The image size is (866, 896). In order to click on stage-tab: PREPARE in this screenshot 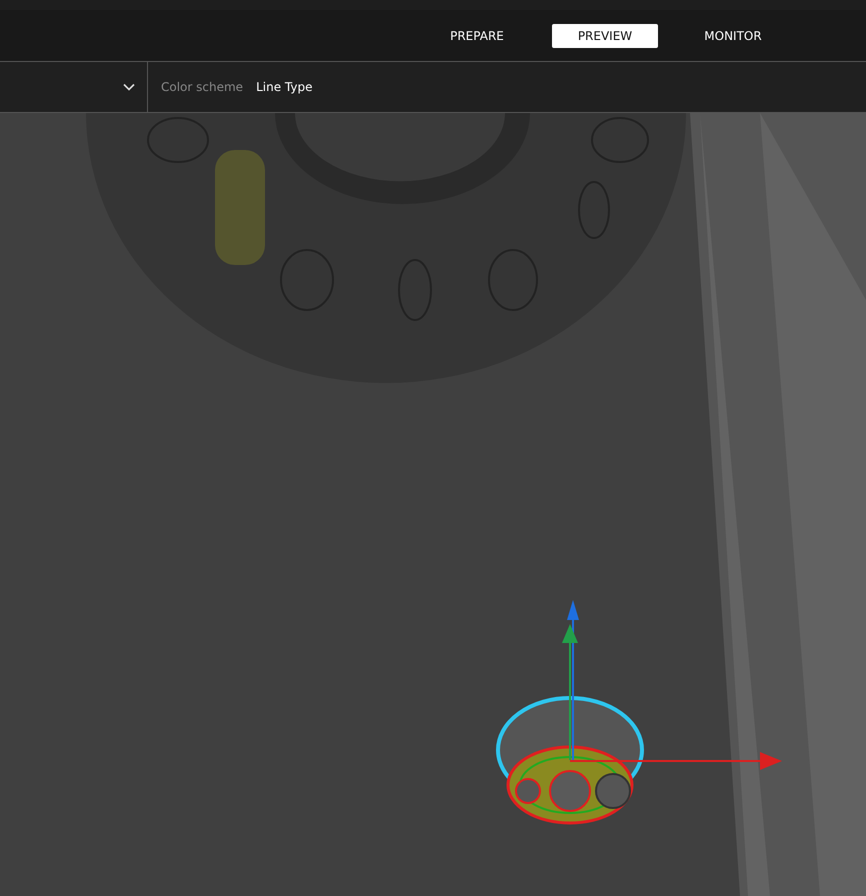, I will do `click(477, 36)`.